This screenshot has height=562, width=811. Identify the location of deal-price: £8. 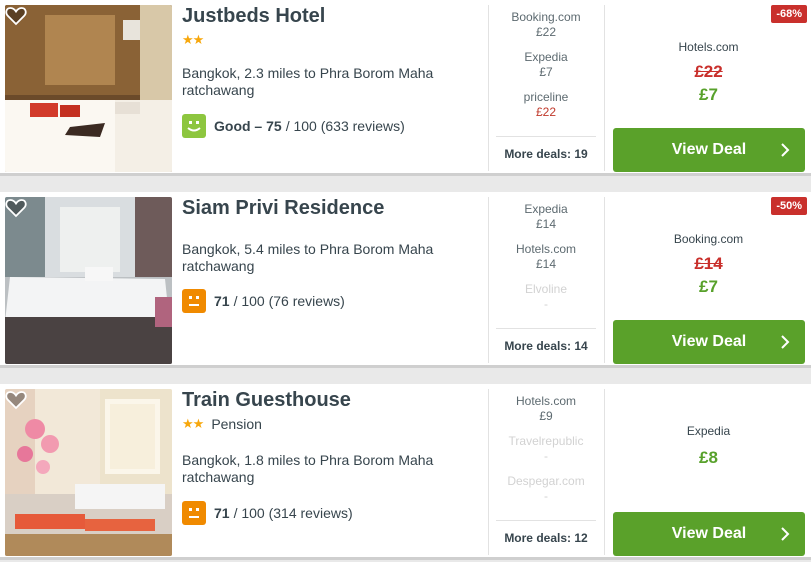
(708, 457).